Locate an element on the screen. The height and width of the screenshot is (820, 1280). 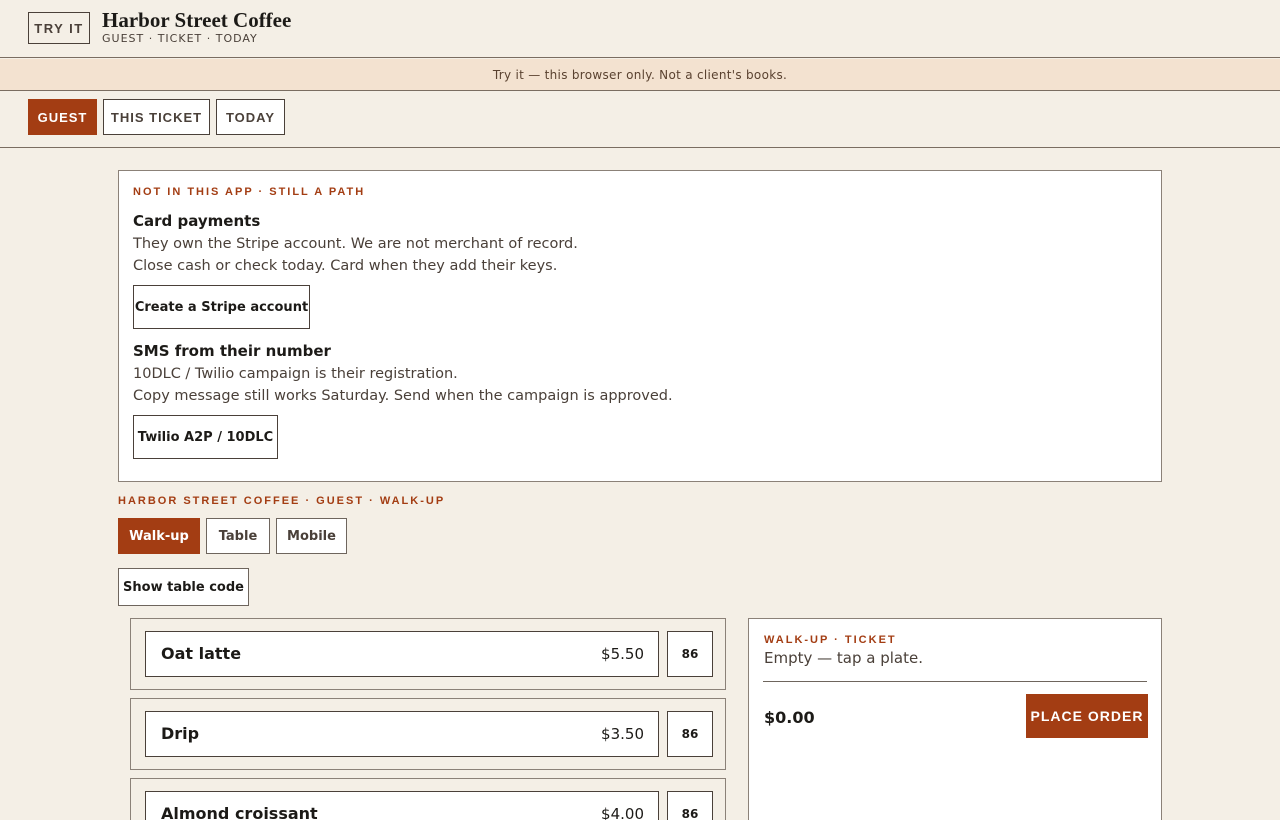
place-order-button: PLACE ORDER is located at coordinates (1087, 716).